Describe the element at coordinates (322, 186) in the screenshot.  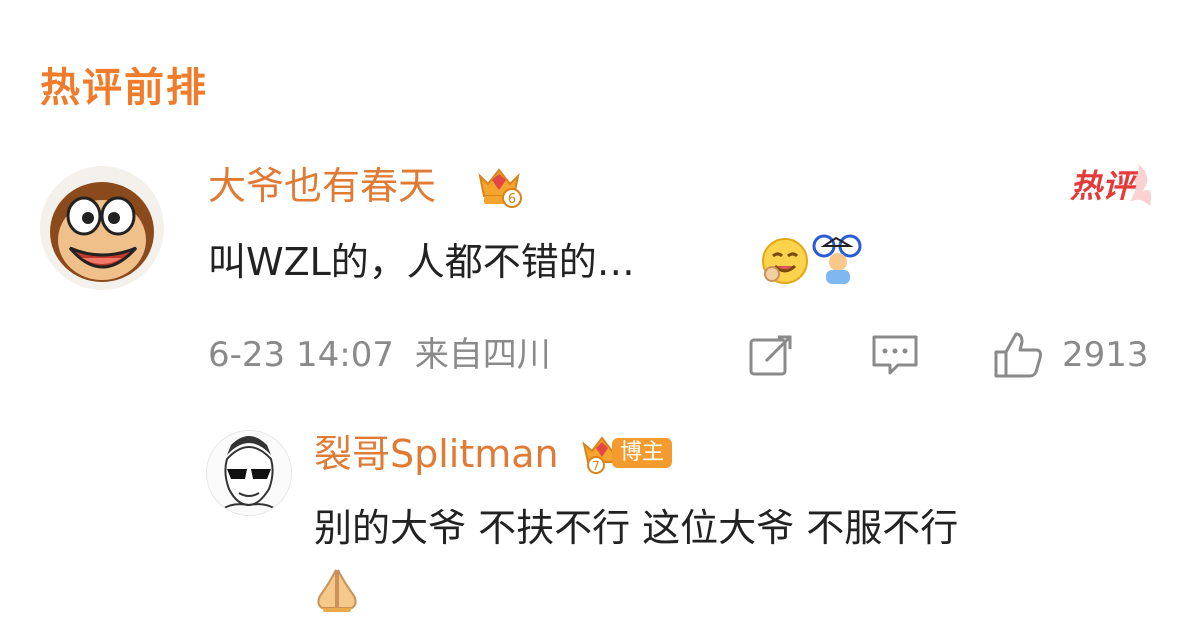
I see `comment-username: 大爷也有春天` at that location.